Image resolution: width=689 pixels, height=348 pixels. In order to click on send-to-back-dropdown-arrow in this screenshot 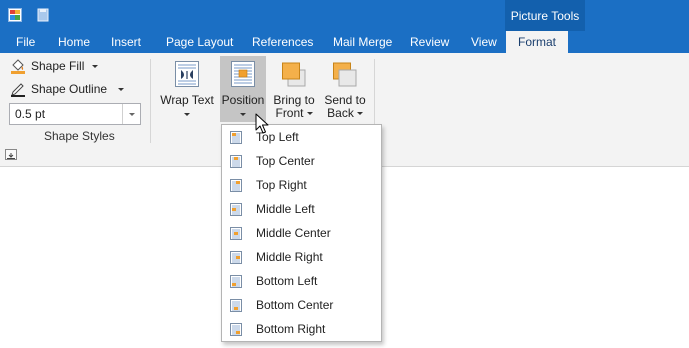, I will do `click(359, 114)`.